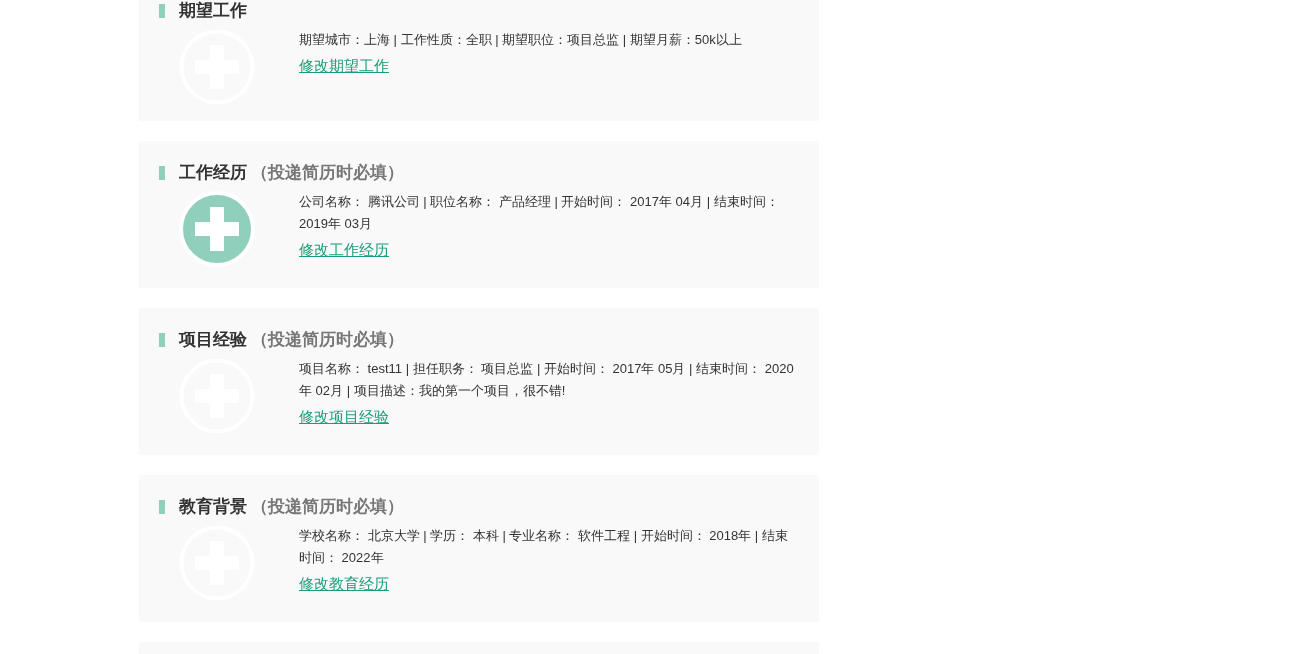  What do you see at coordinates (213, 173) in the screenshot?
I see `section-title: 工作经历` at bounding box center [213, 173].